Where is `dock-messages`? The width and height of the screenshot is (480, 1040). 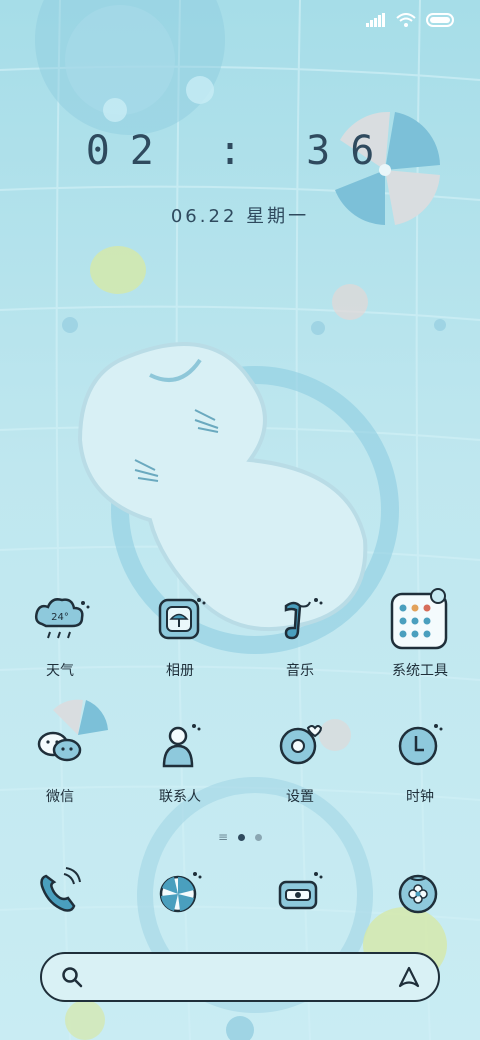
dock-messages is located at coordinates (300, 892).